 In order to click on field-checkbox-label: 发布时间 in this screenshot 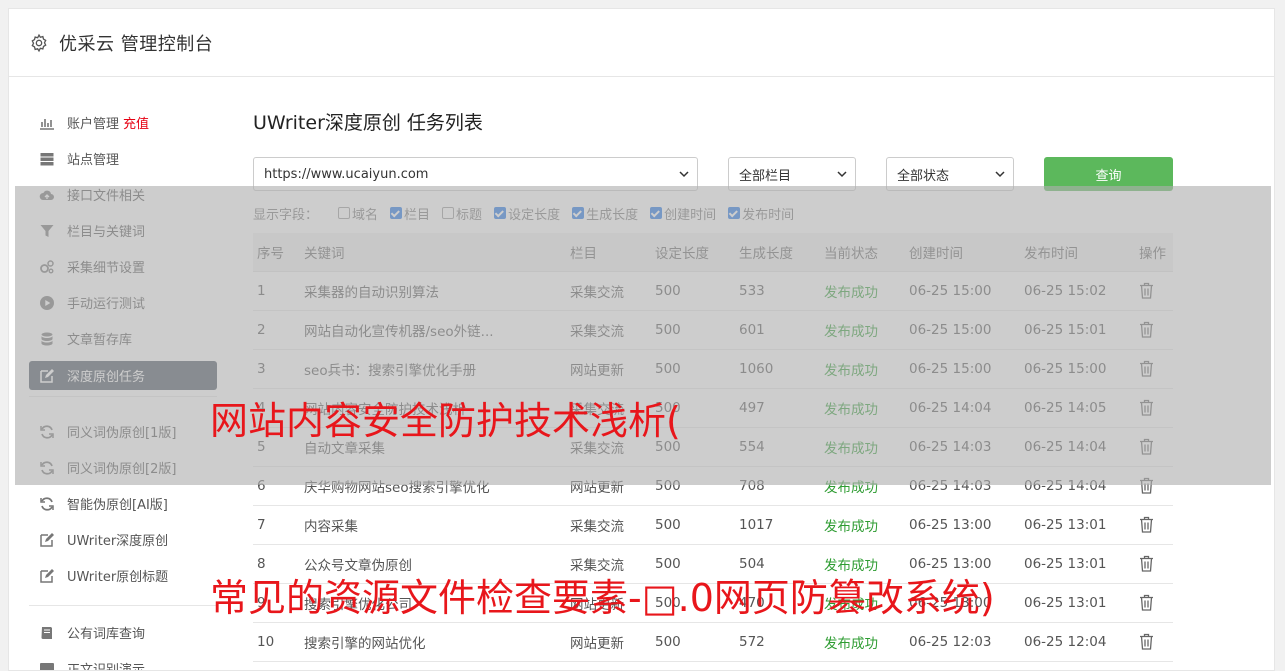, I will do `click(768, 215)`.